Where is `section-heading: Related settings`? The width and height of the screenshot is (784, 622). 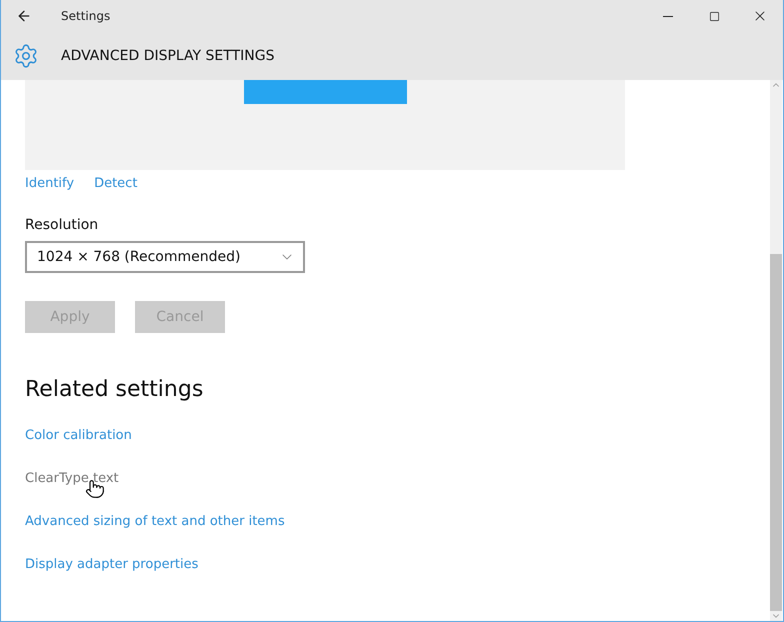 section-heading: Related settings is located at coordinates (114, 389).